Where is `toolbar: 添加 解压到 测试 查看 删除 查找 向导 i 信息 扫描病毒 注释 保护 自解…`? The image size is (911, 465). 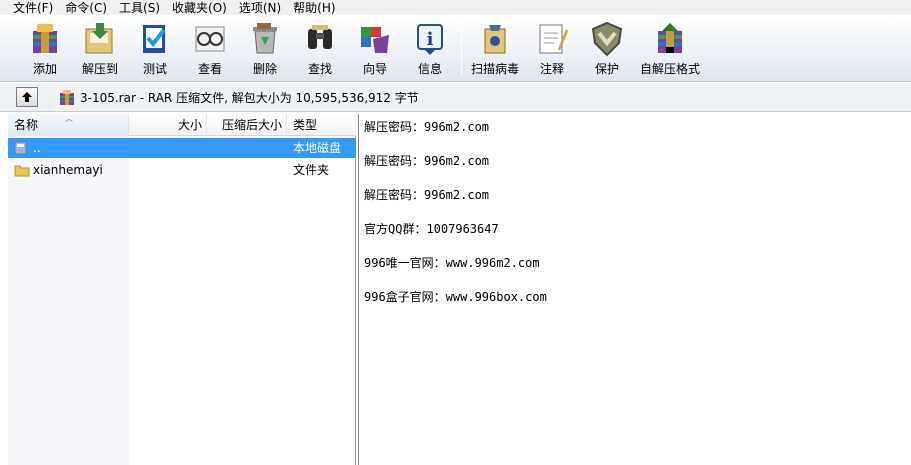
toolbar: 添加 解压到 测试 查看 删除 查找 向导 i 信息 扫描病毒 注释 保护 自解… is located at coordinates (455, 48).